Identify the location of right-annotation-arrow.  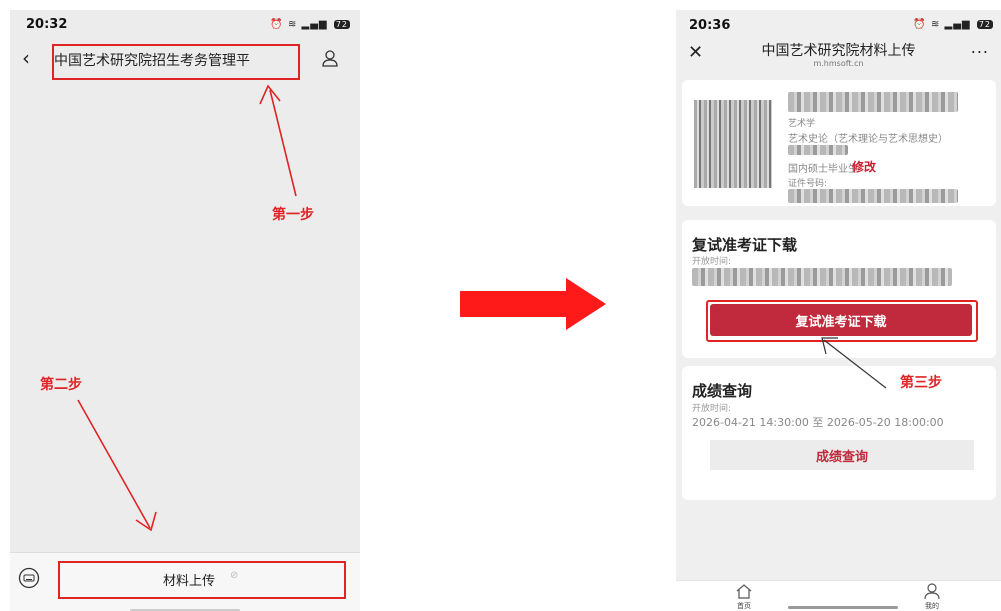
(854, 363).